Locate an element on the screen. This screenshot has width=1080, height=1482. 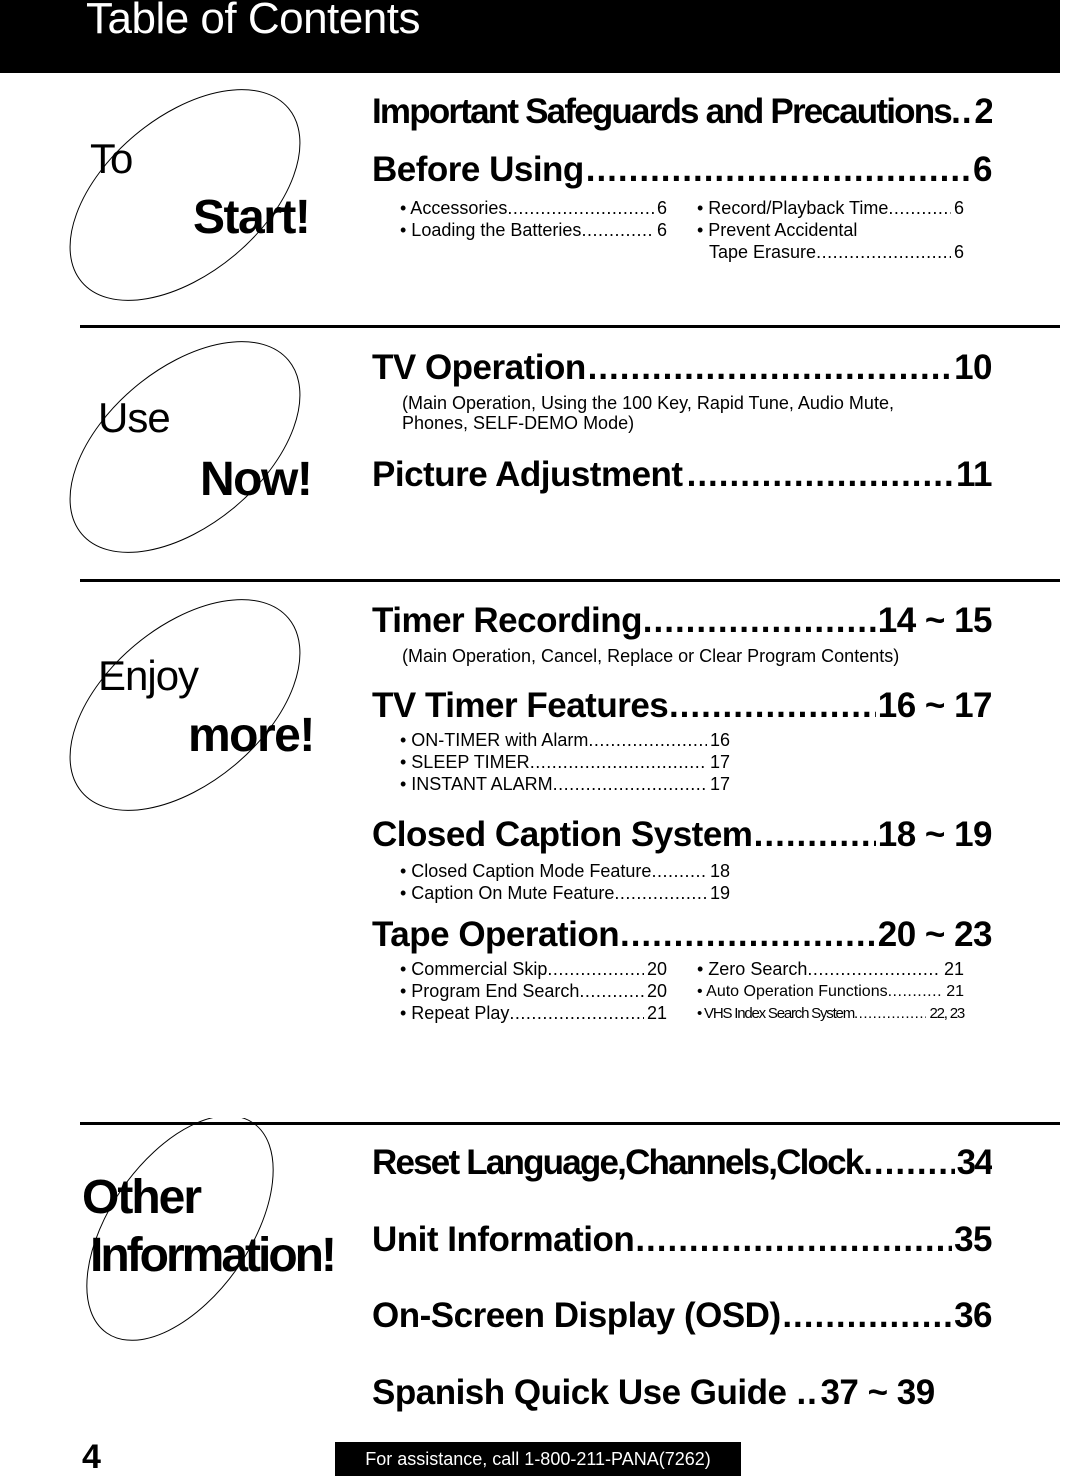
badge-word2: Information! is located at coordinates (213, 1255).